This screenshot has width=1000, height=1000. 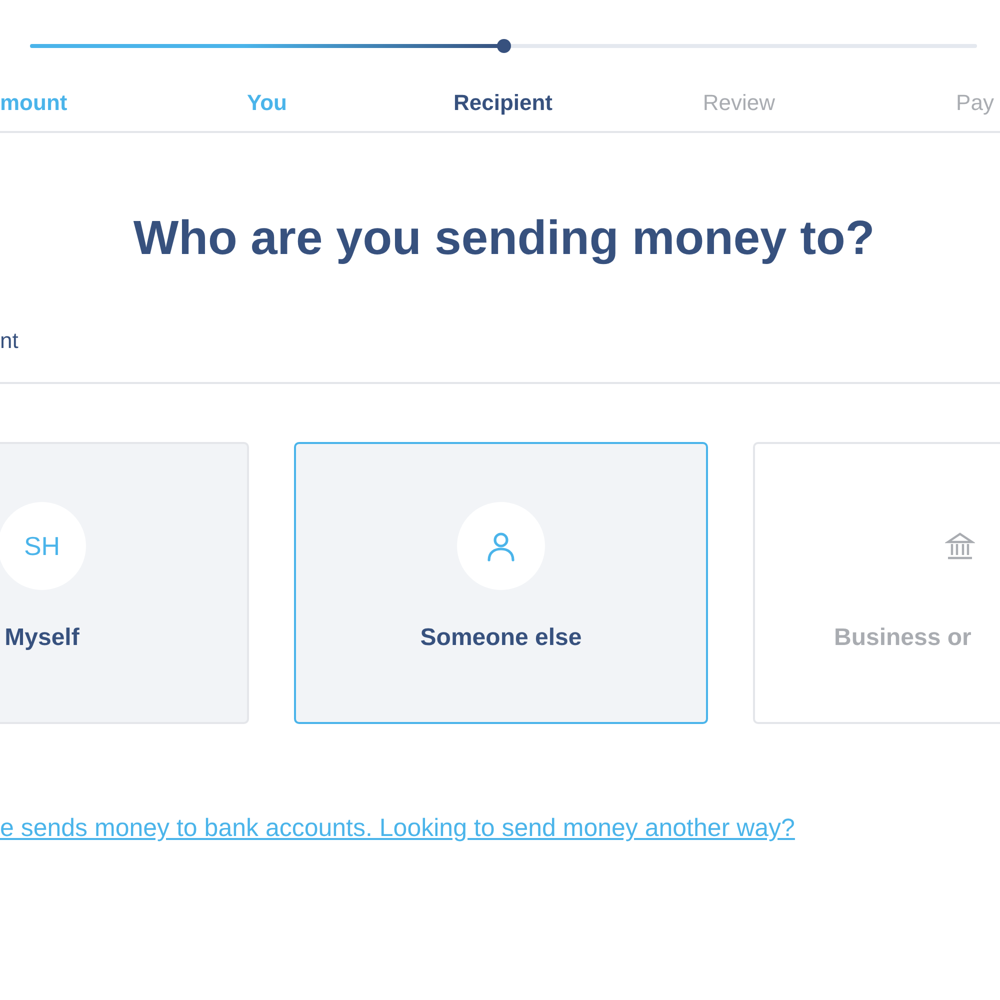 I want to click on option-label: Myself, so click(x=42, y=638).